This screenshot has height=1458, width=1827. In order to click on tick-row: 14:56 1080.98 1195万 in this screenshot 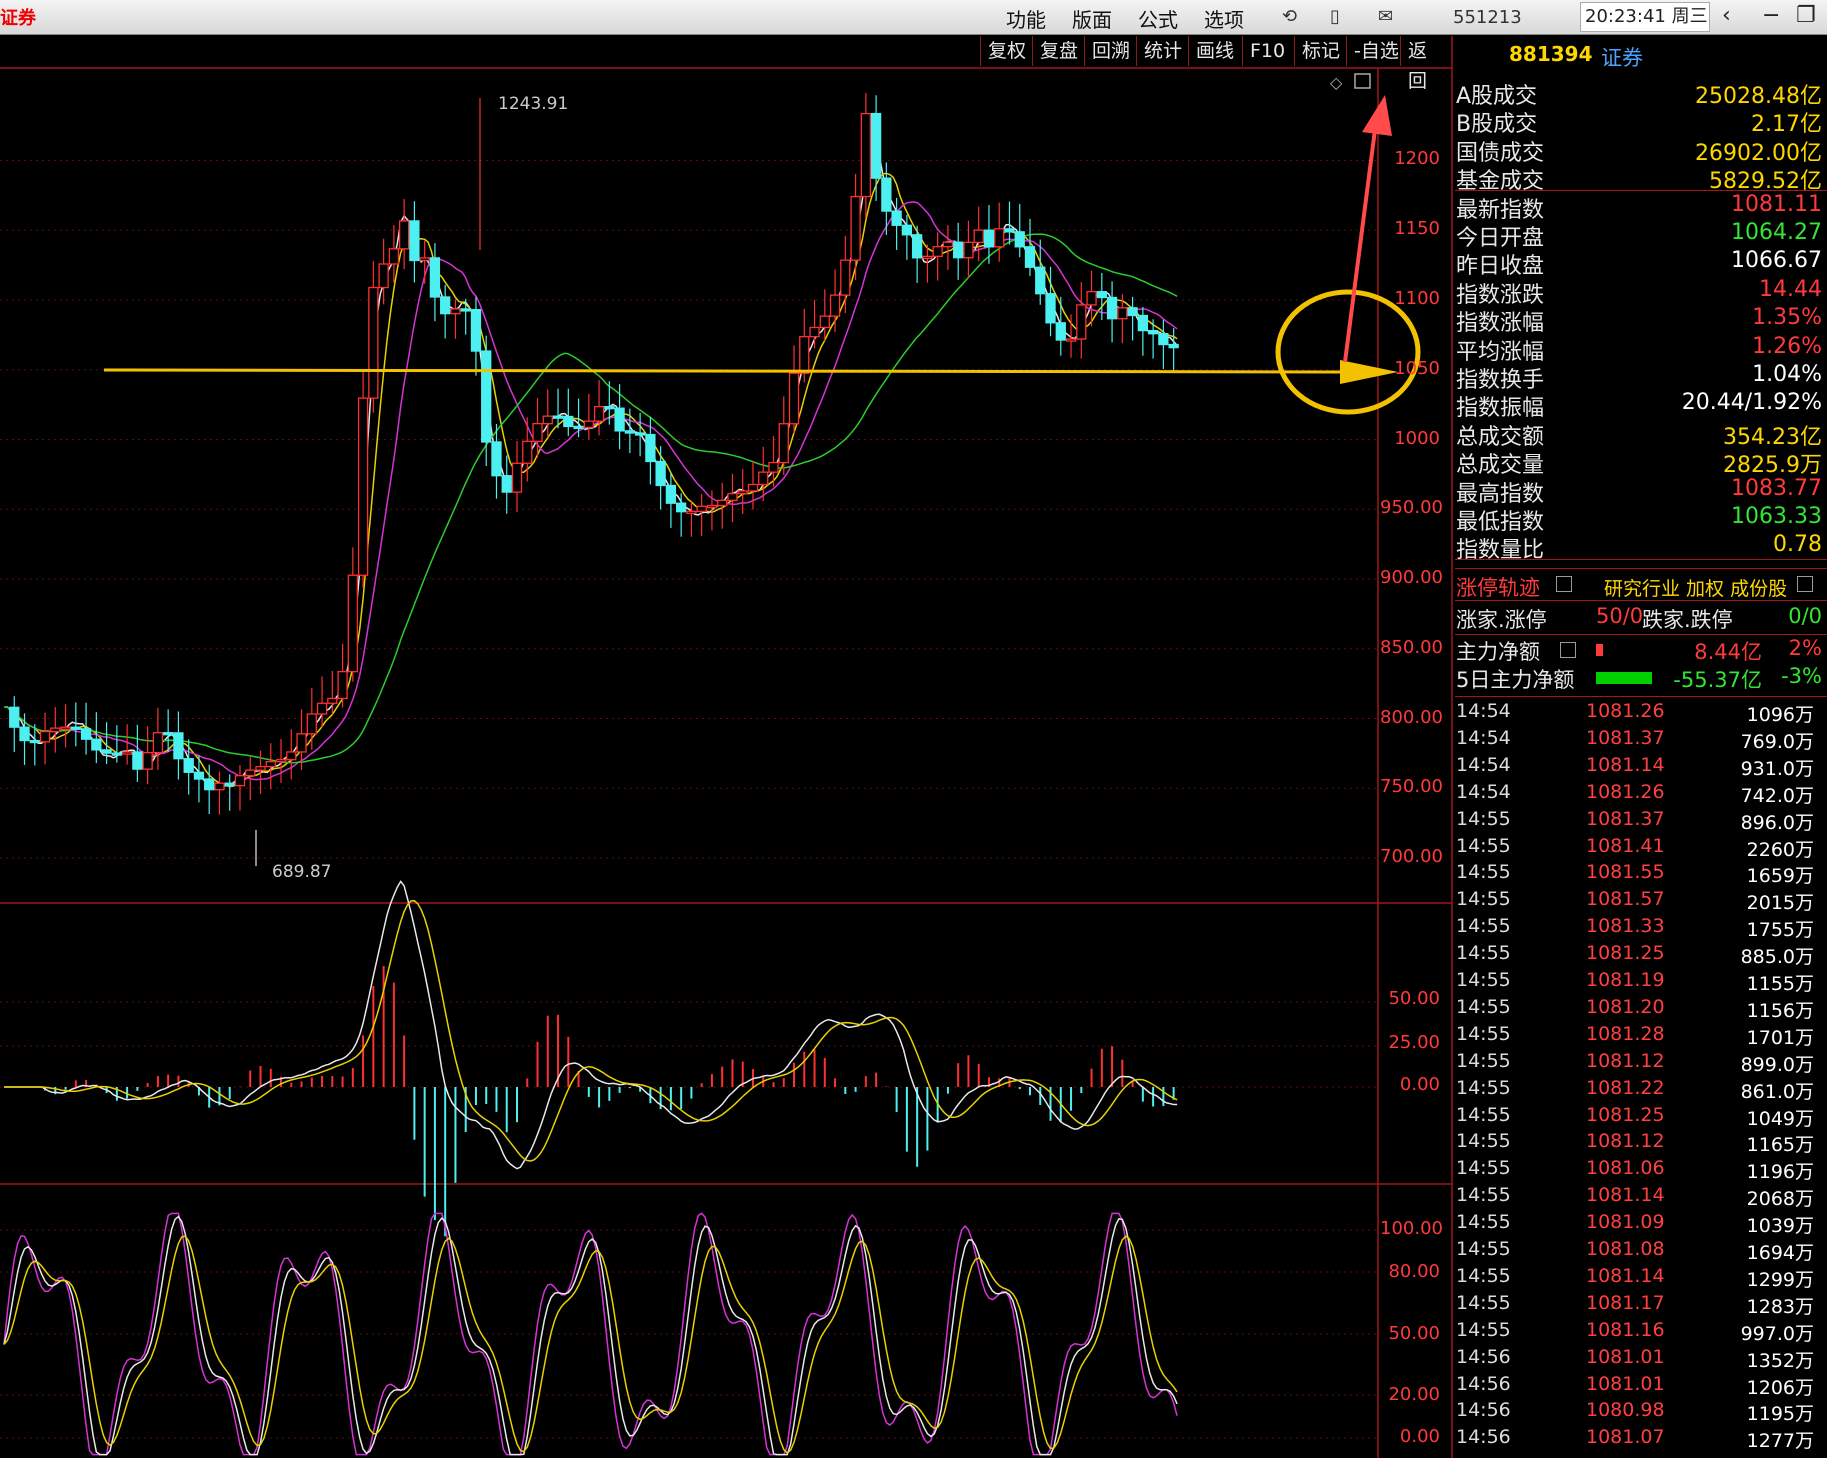, I will do `click(1635, 1412)`.